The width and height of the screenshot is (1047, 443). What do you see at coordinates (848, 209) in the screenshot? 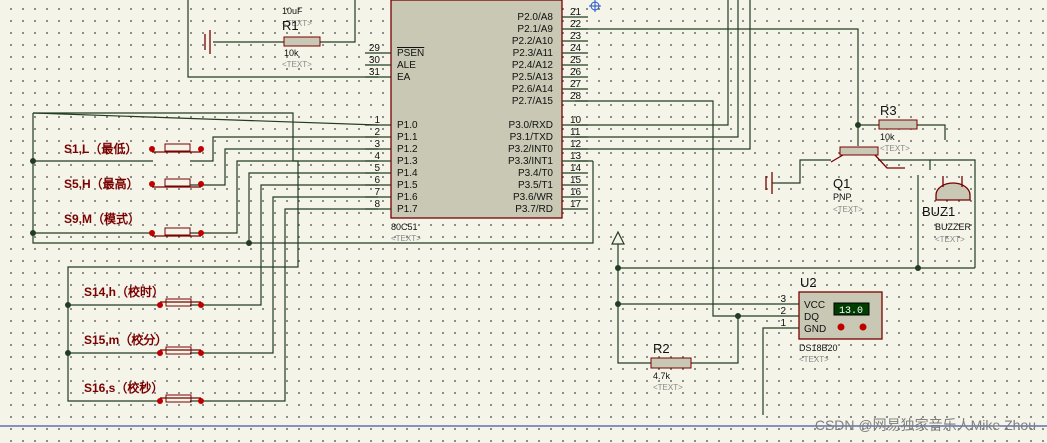
I see `q1-text: <TEXT>` at bounding box center [848, 209].